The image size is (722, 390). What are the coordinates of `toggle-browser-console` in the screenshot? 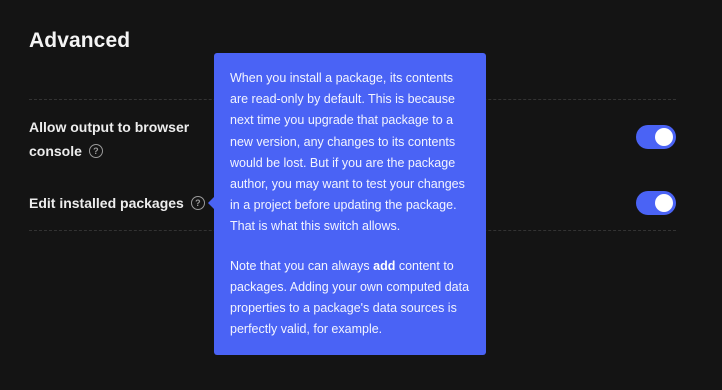 It's located at (656, 137).